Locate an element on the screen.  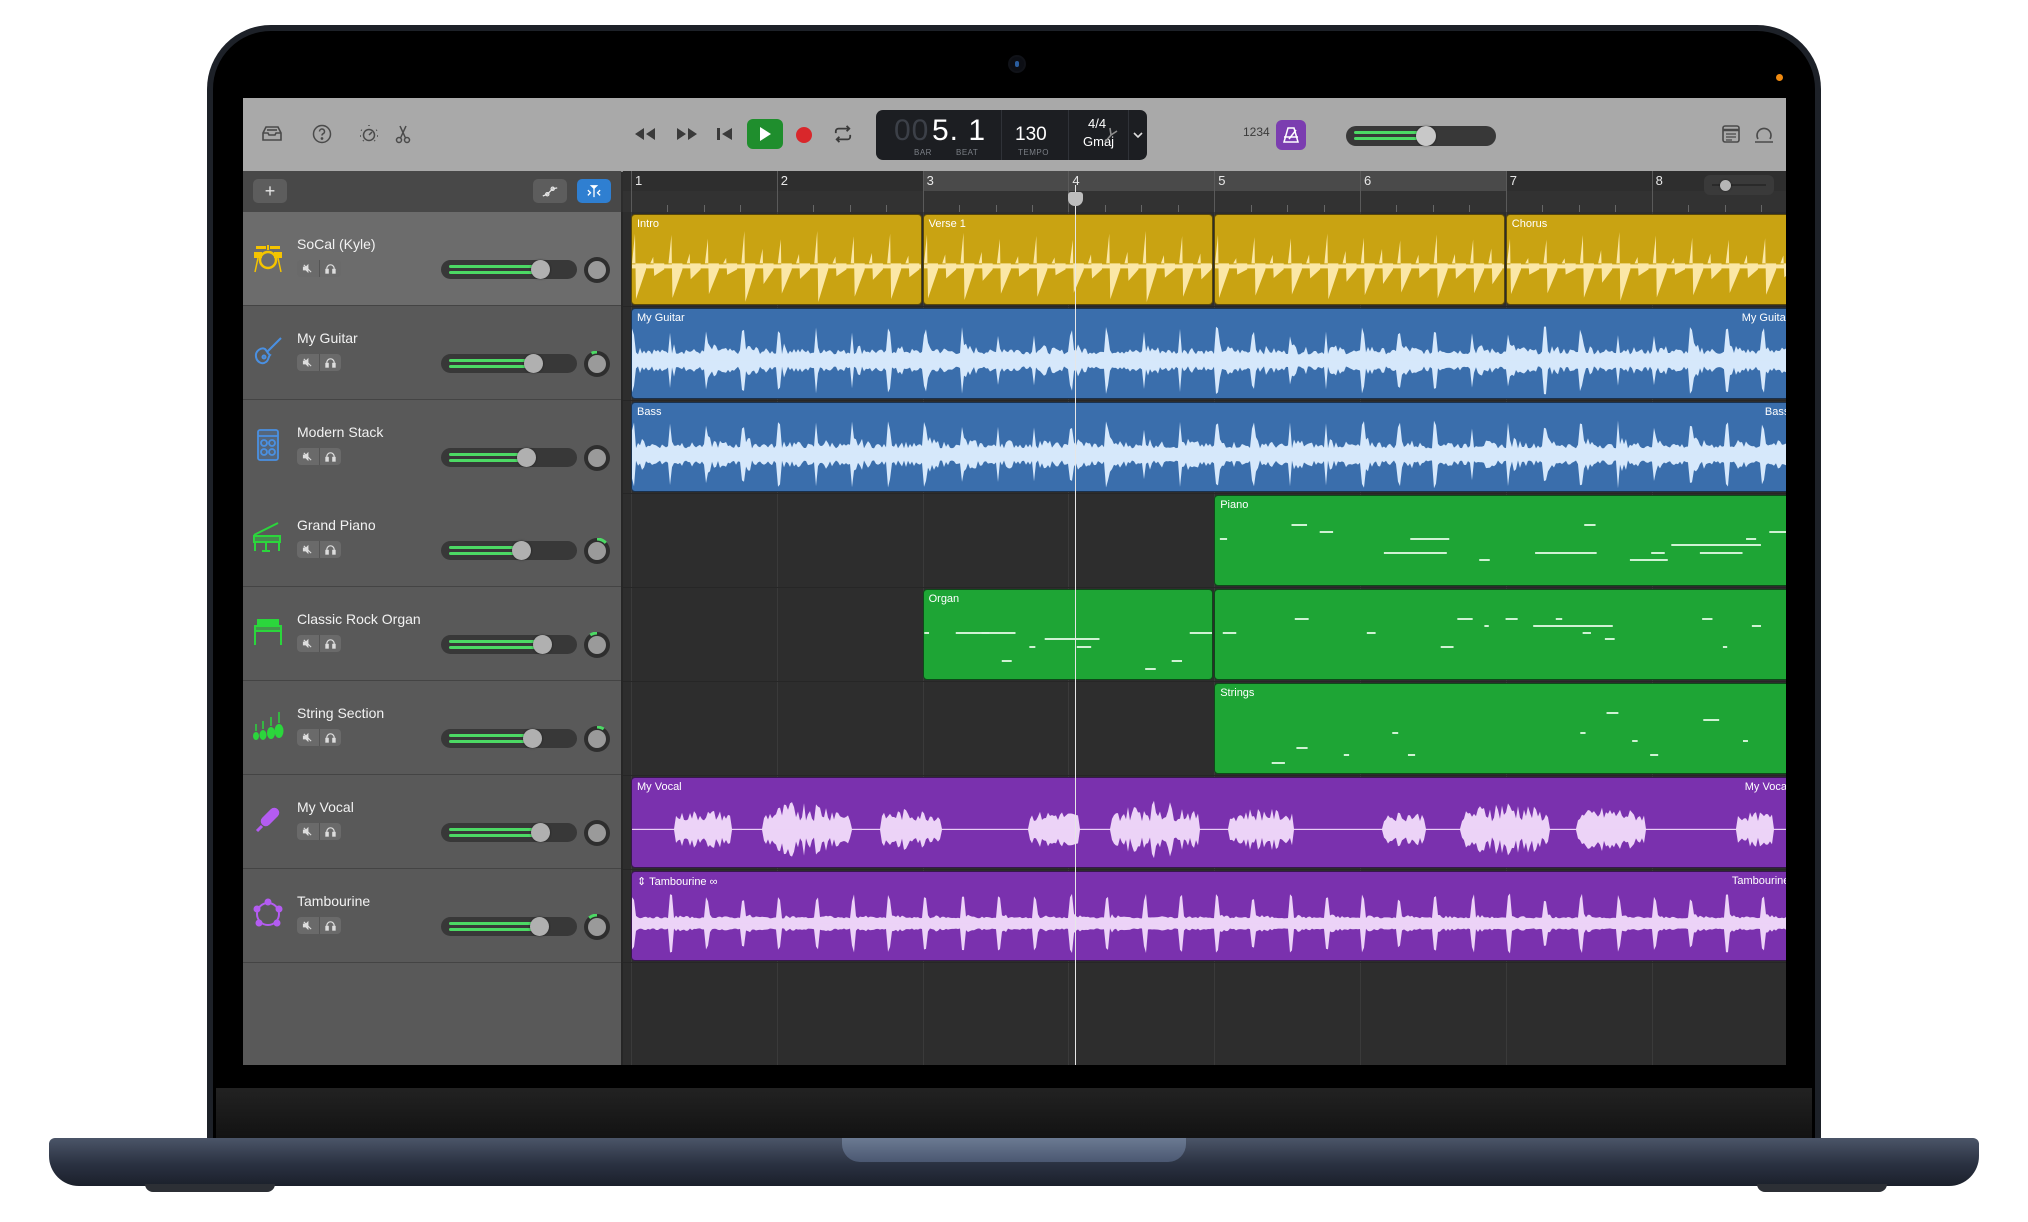
cycle-button is located at coordinates (843, 134).